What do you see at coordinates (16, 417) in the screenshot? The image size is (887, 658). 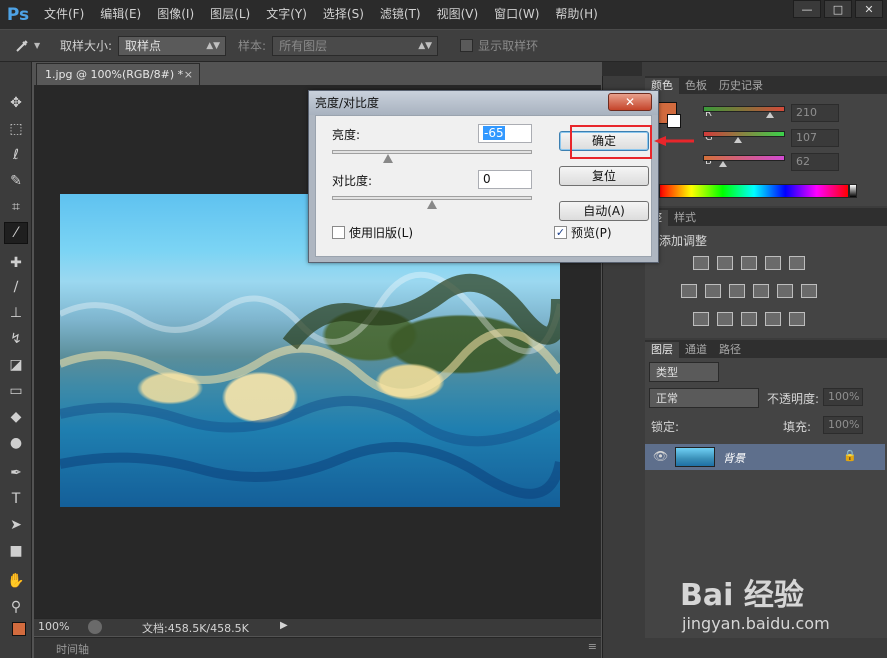 I see `blur-tool-icon: ◆` at bounding box center [16, 417].